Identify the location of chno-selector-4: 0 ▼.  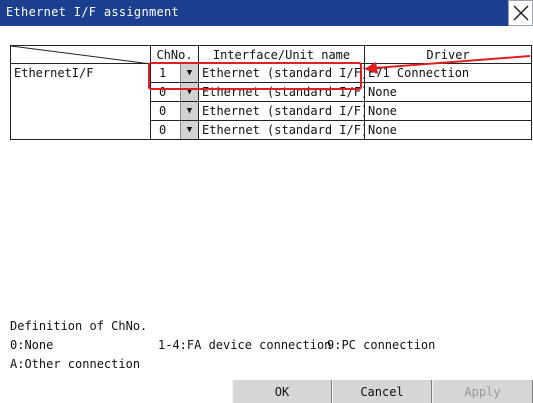
(174, 130).